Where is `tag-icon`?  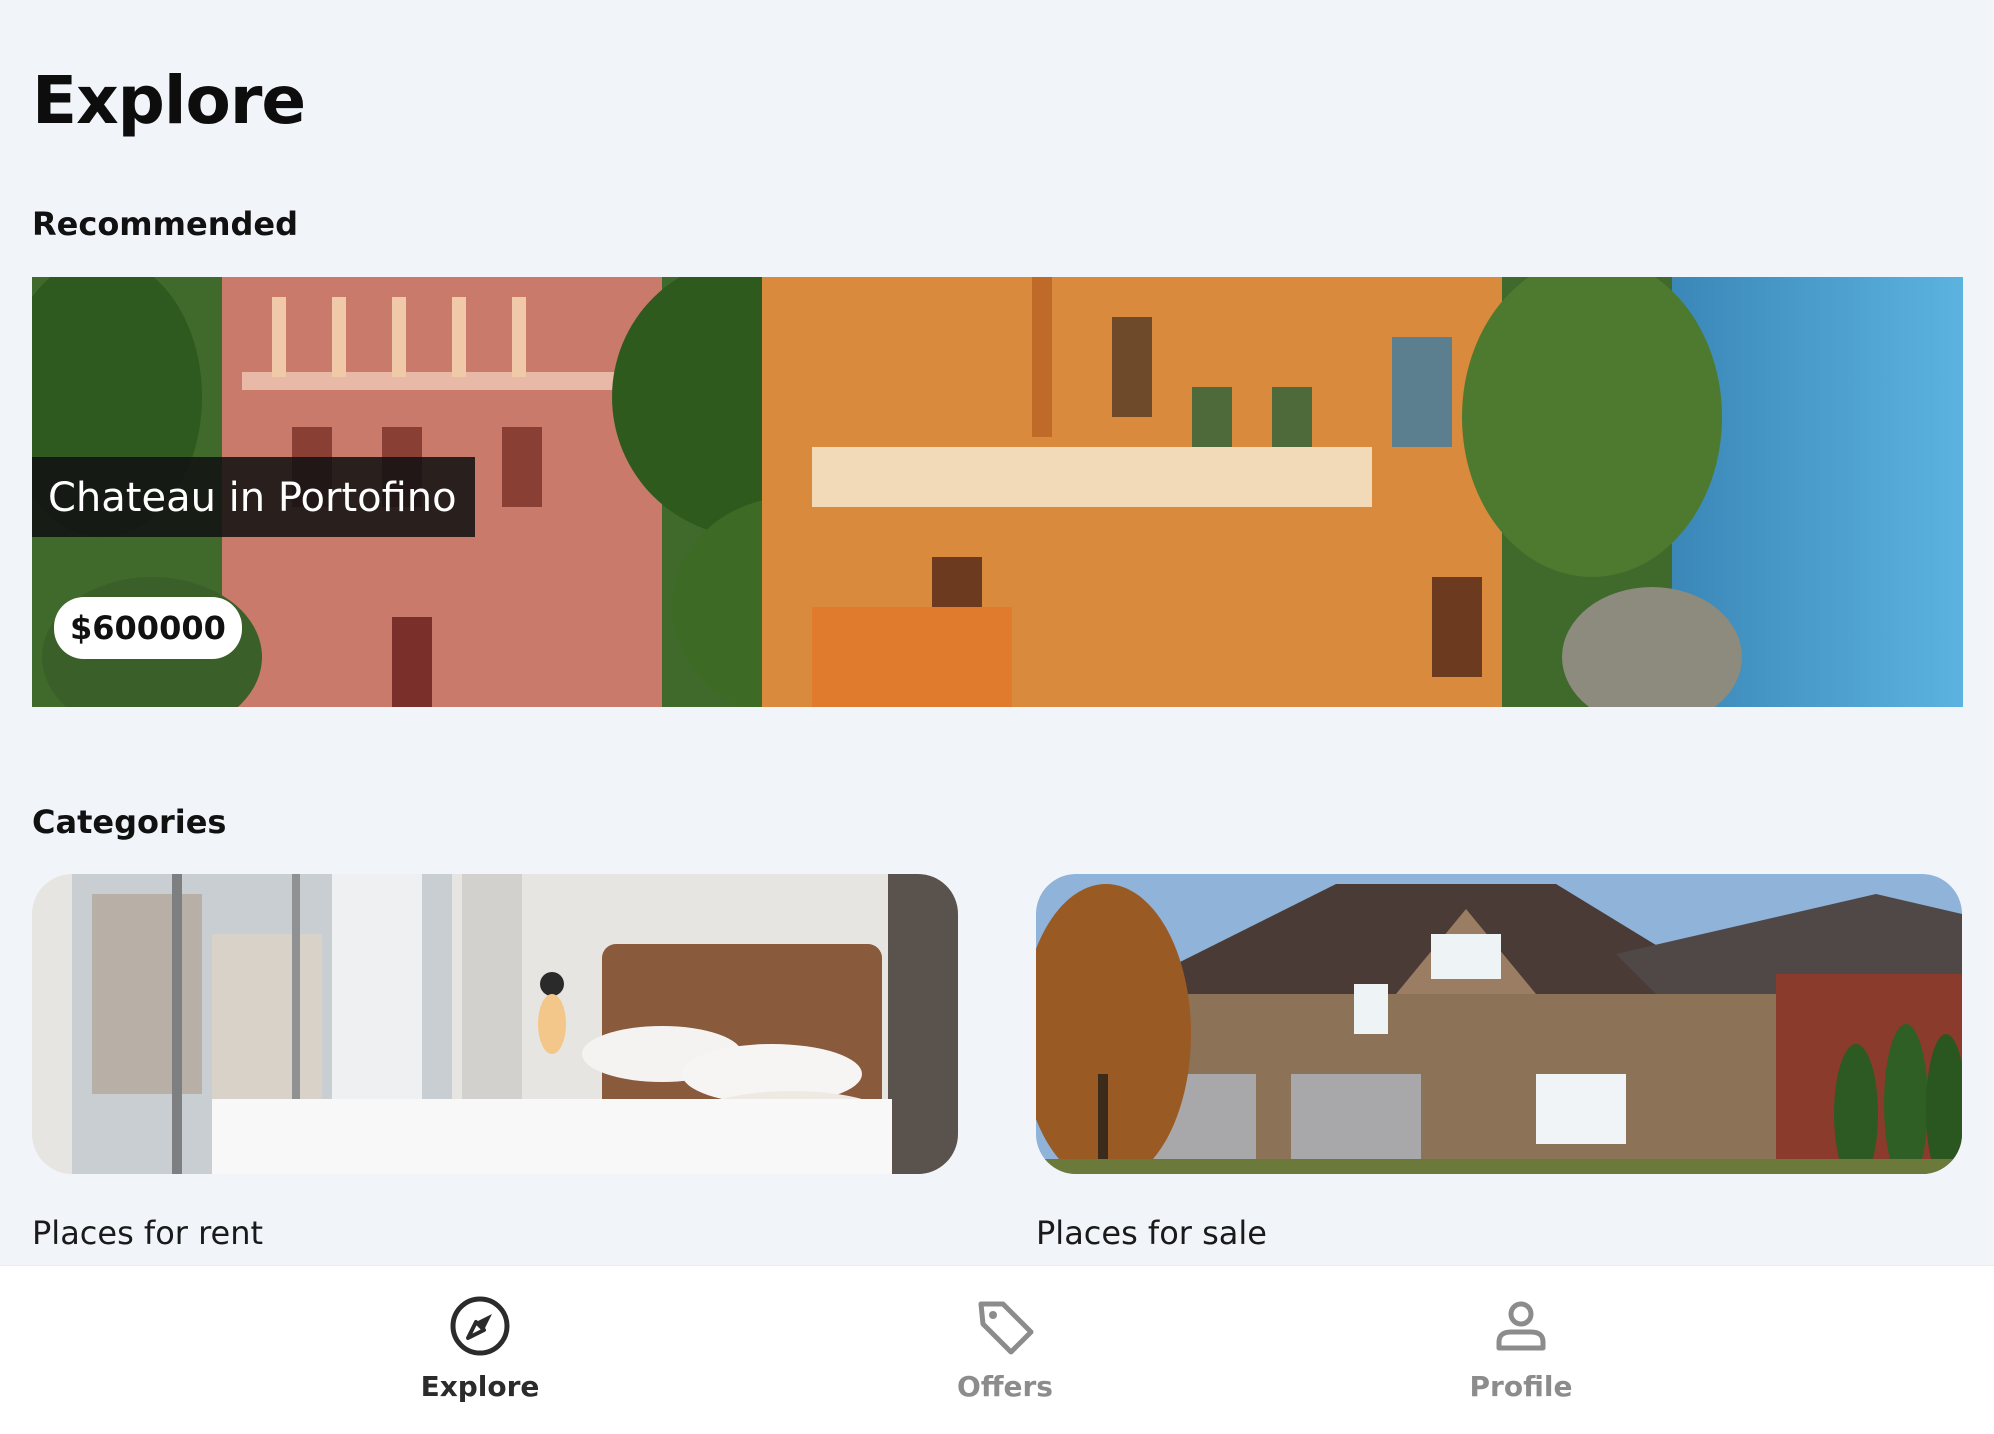 tag-icon is located at coordinates (1006, 1328).